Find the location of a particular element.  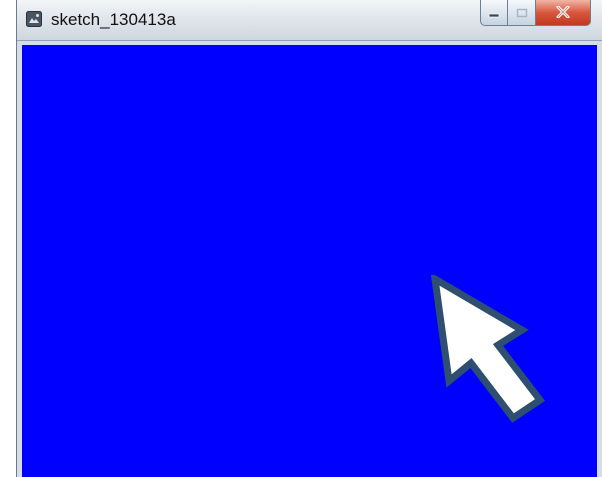

maximize-icon is located at coordinates (522, 12).